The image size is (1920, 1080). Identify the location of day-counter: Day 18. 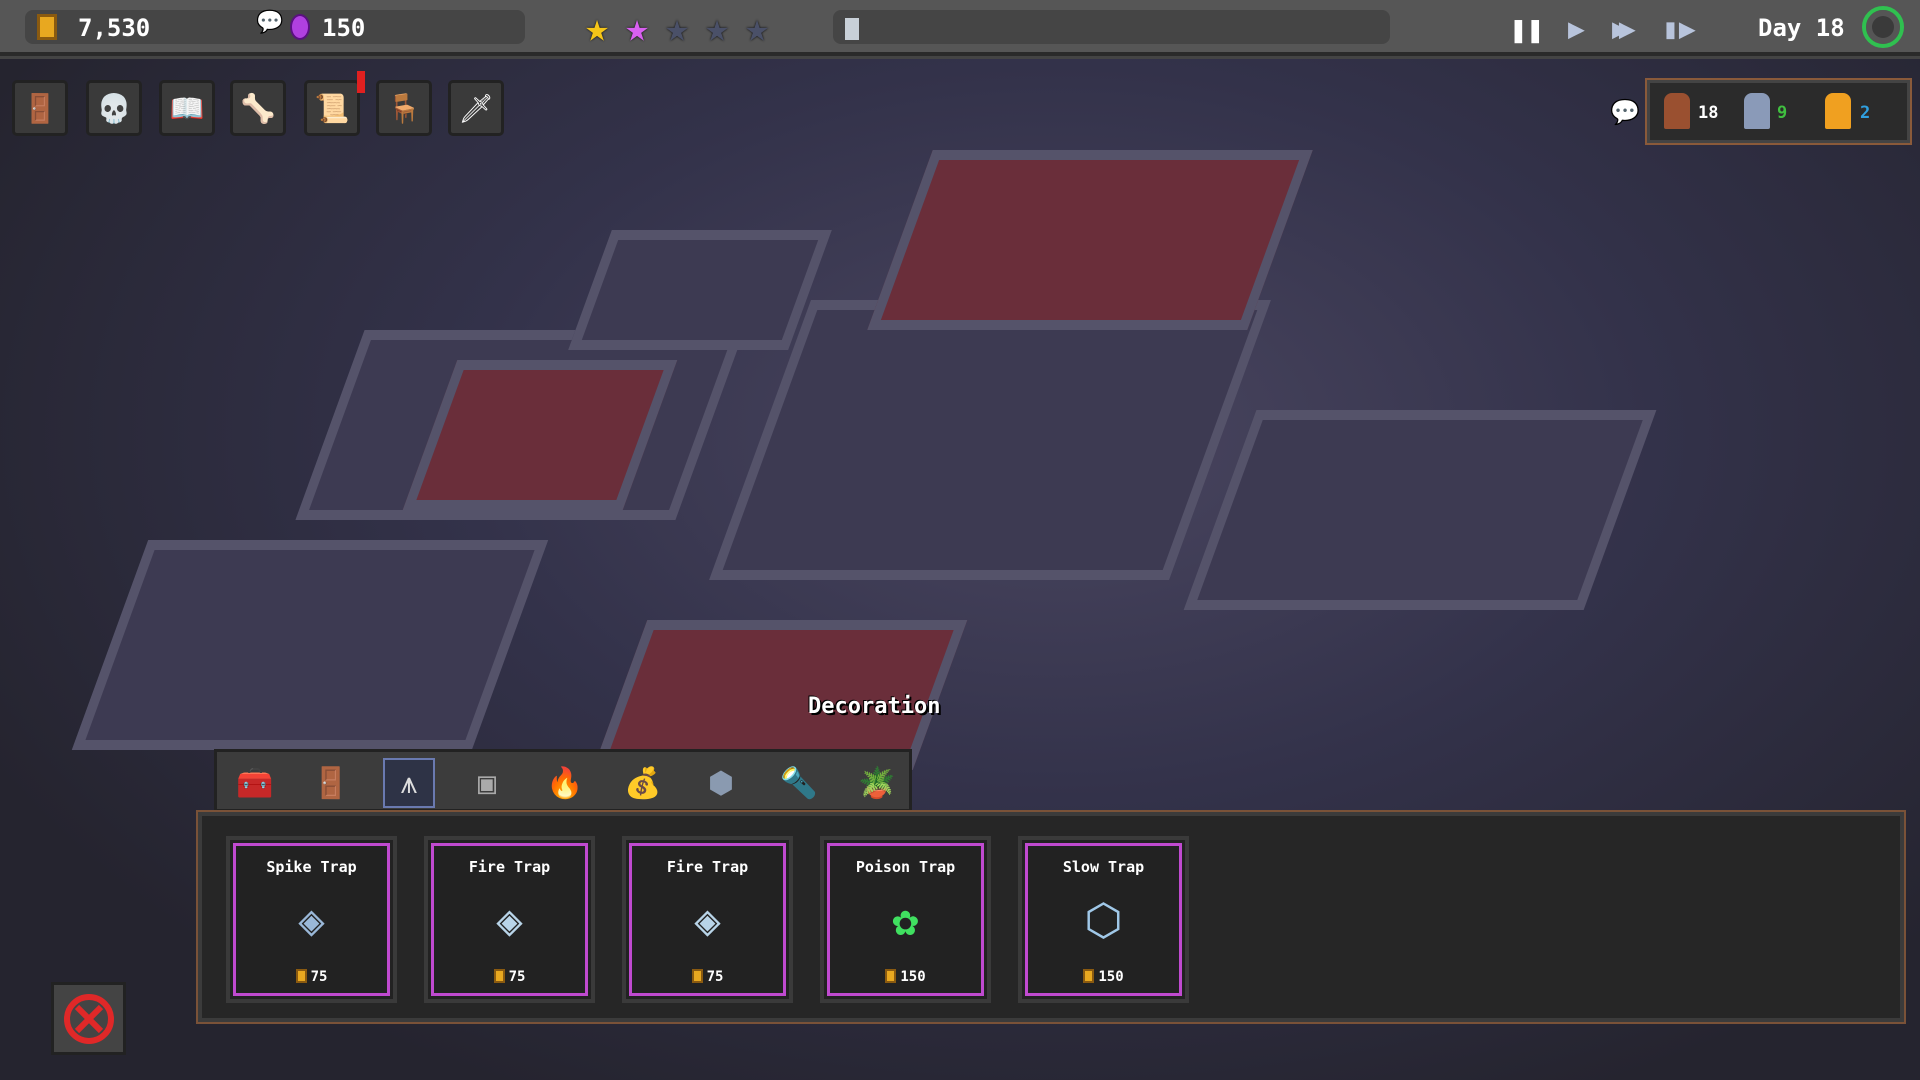
(1801, 28).